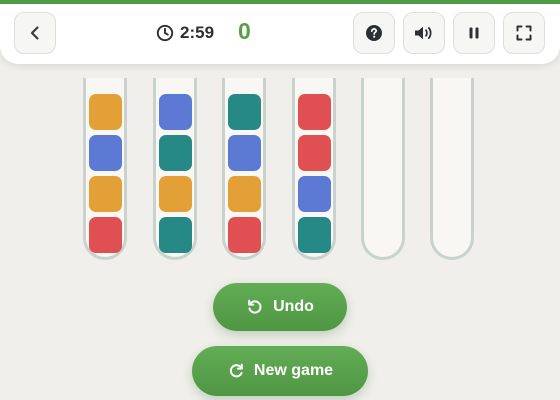 This screenshot has height=400, width=560. I want to click on timer: 2:59, so click(185, 33).